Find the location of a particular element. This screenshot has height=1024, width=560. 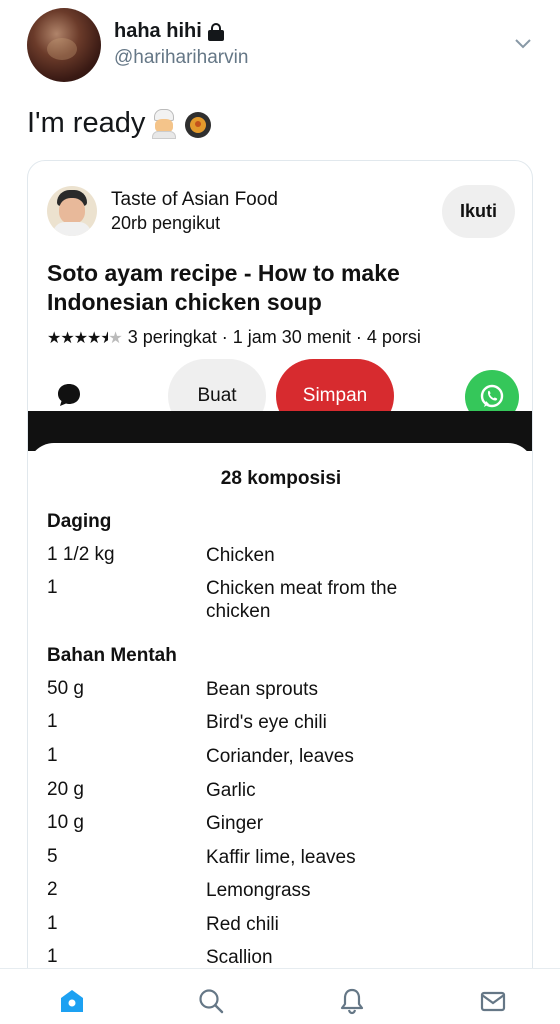

profile-avatar is located at coordinates (64, 45).